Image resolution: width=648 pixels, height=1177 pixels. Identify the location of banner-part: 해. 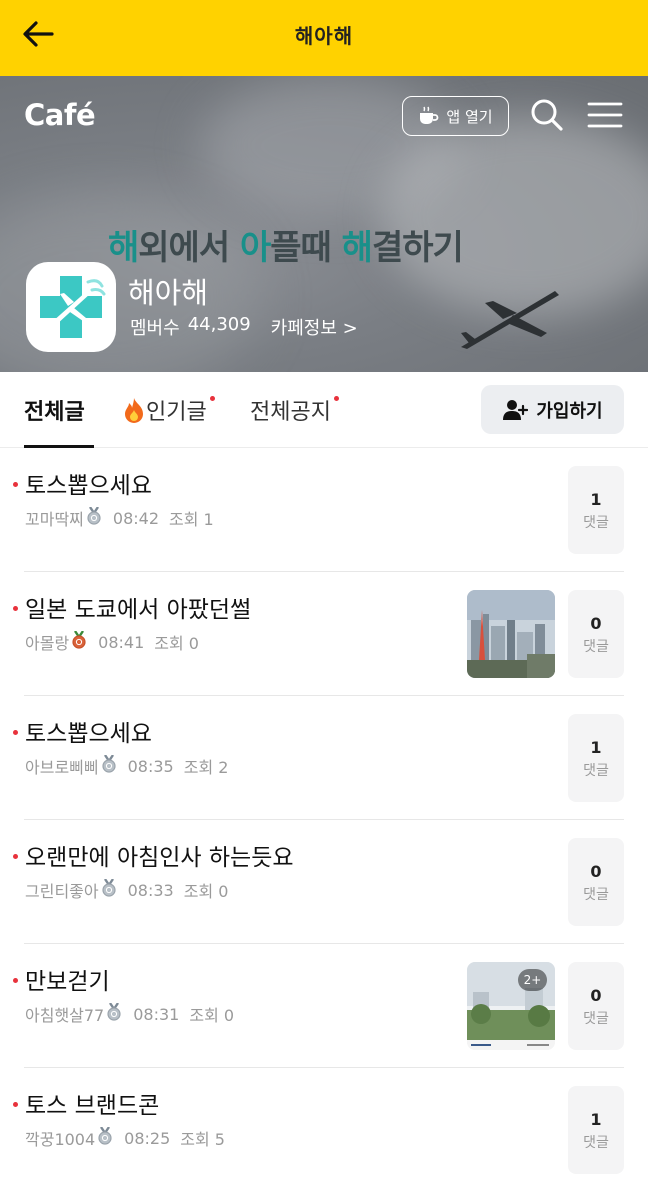
(123, 248).